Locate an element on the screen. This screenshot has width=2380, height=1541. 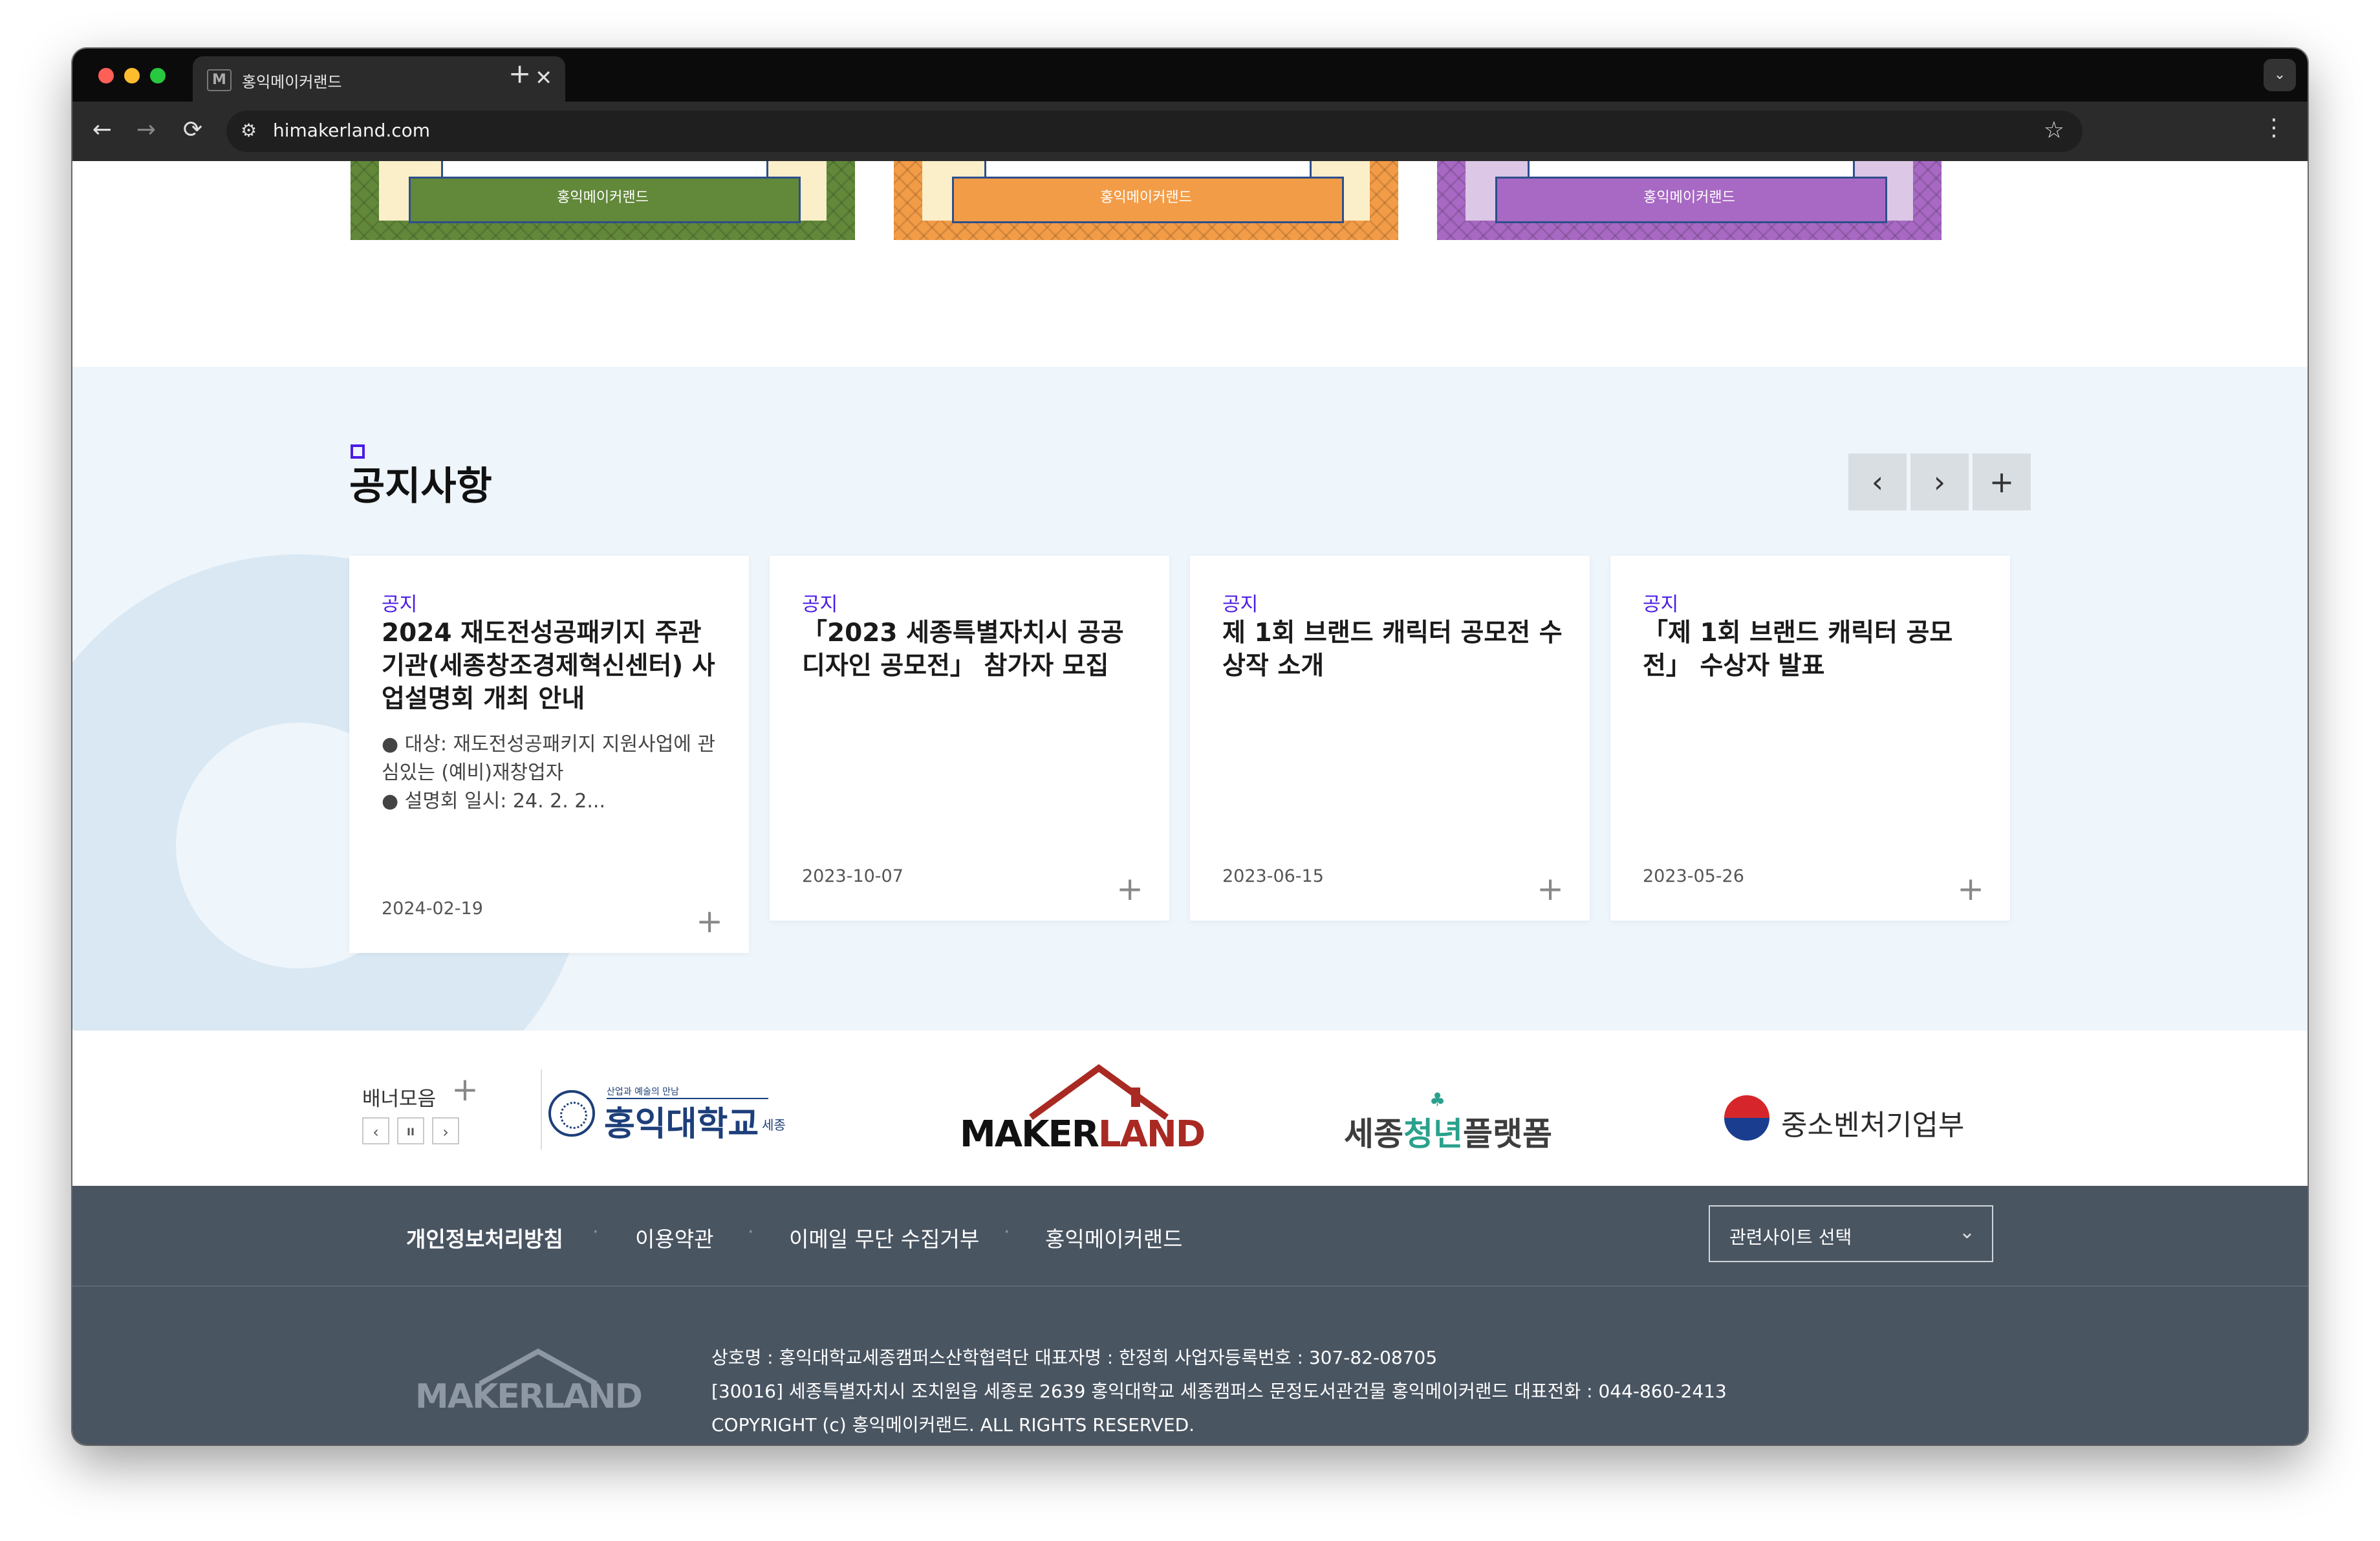
notice-more-button: + is located at coordinates (2002, 482).